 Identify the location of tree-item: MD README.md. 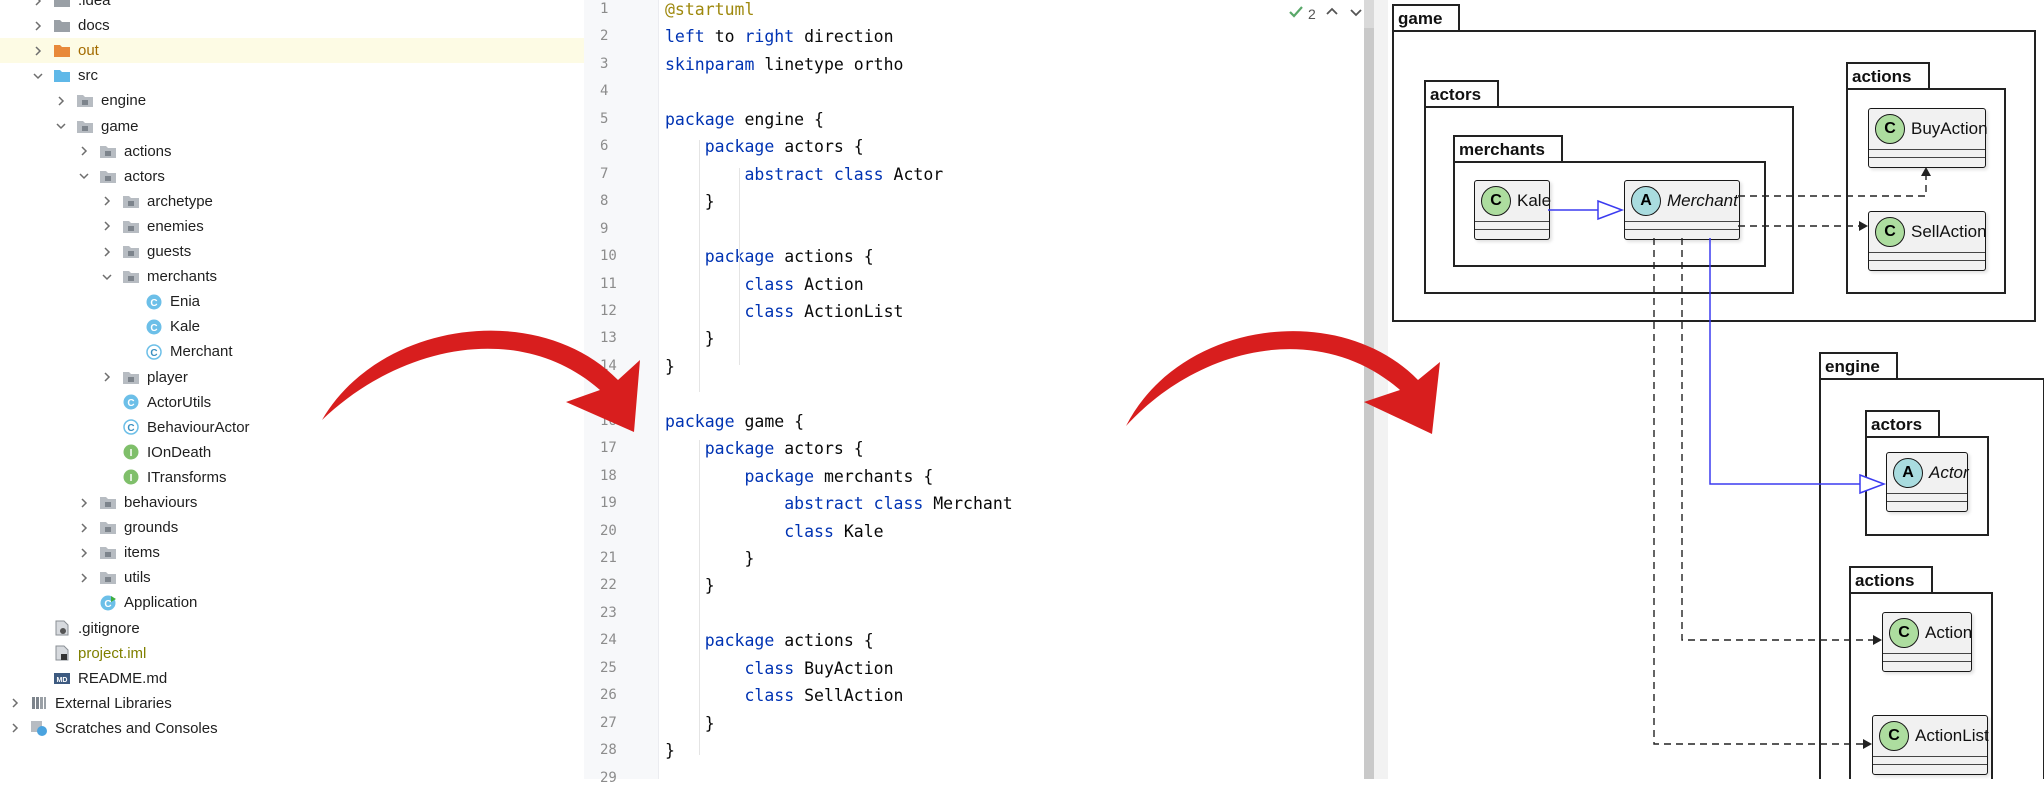
(292, 678).